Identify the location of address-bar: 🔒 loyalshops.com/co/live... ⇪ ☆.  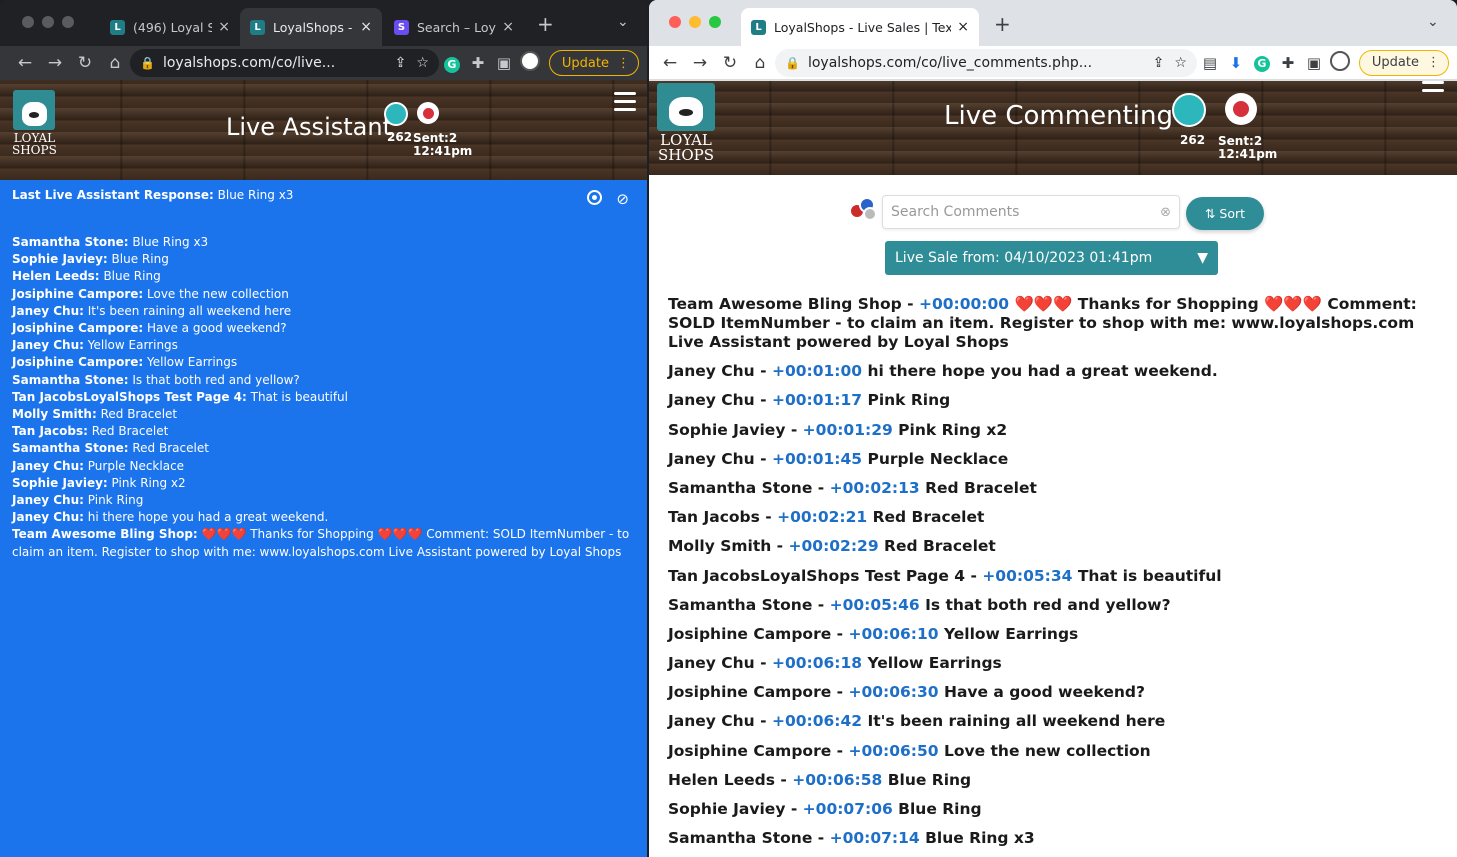
(284, 63).